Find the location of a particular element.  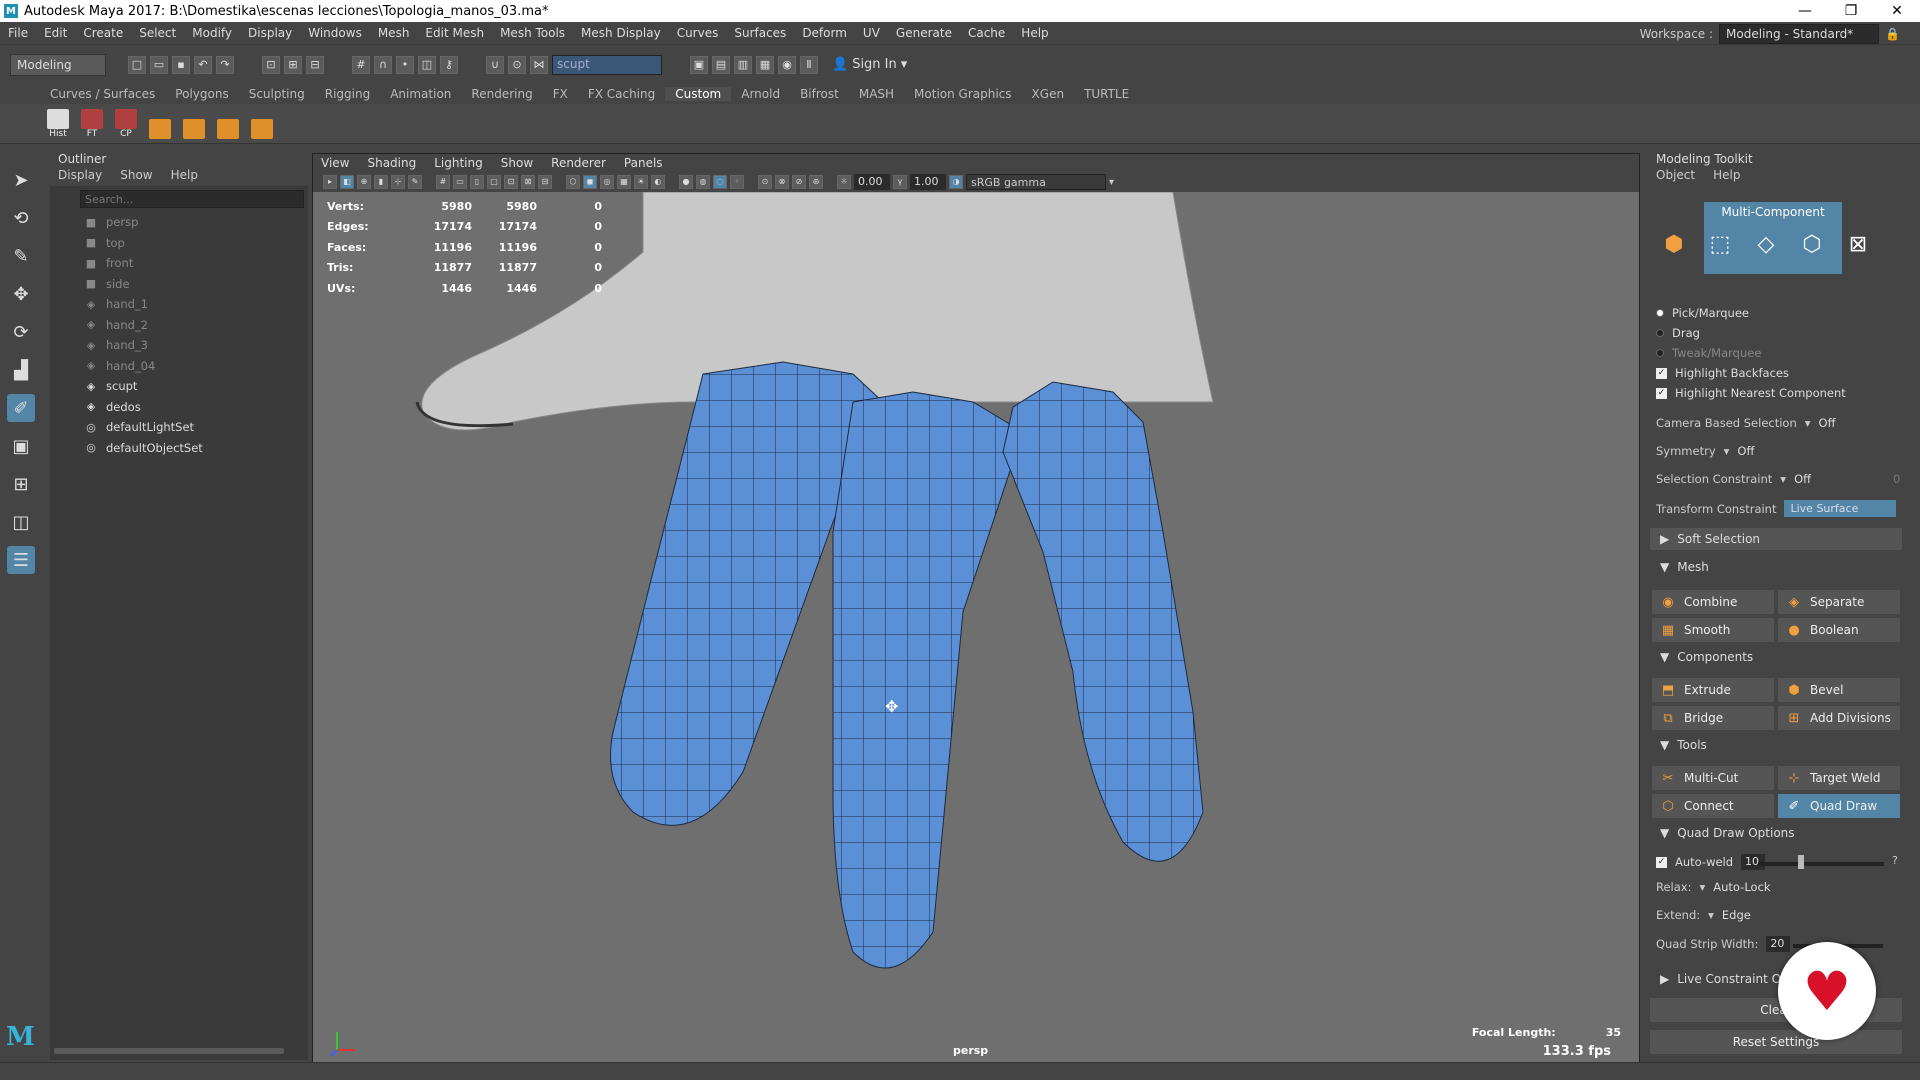

snap-surface-icon: ◫ is located at coordinates (427, 64).